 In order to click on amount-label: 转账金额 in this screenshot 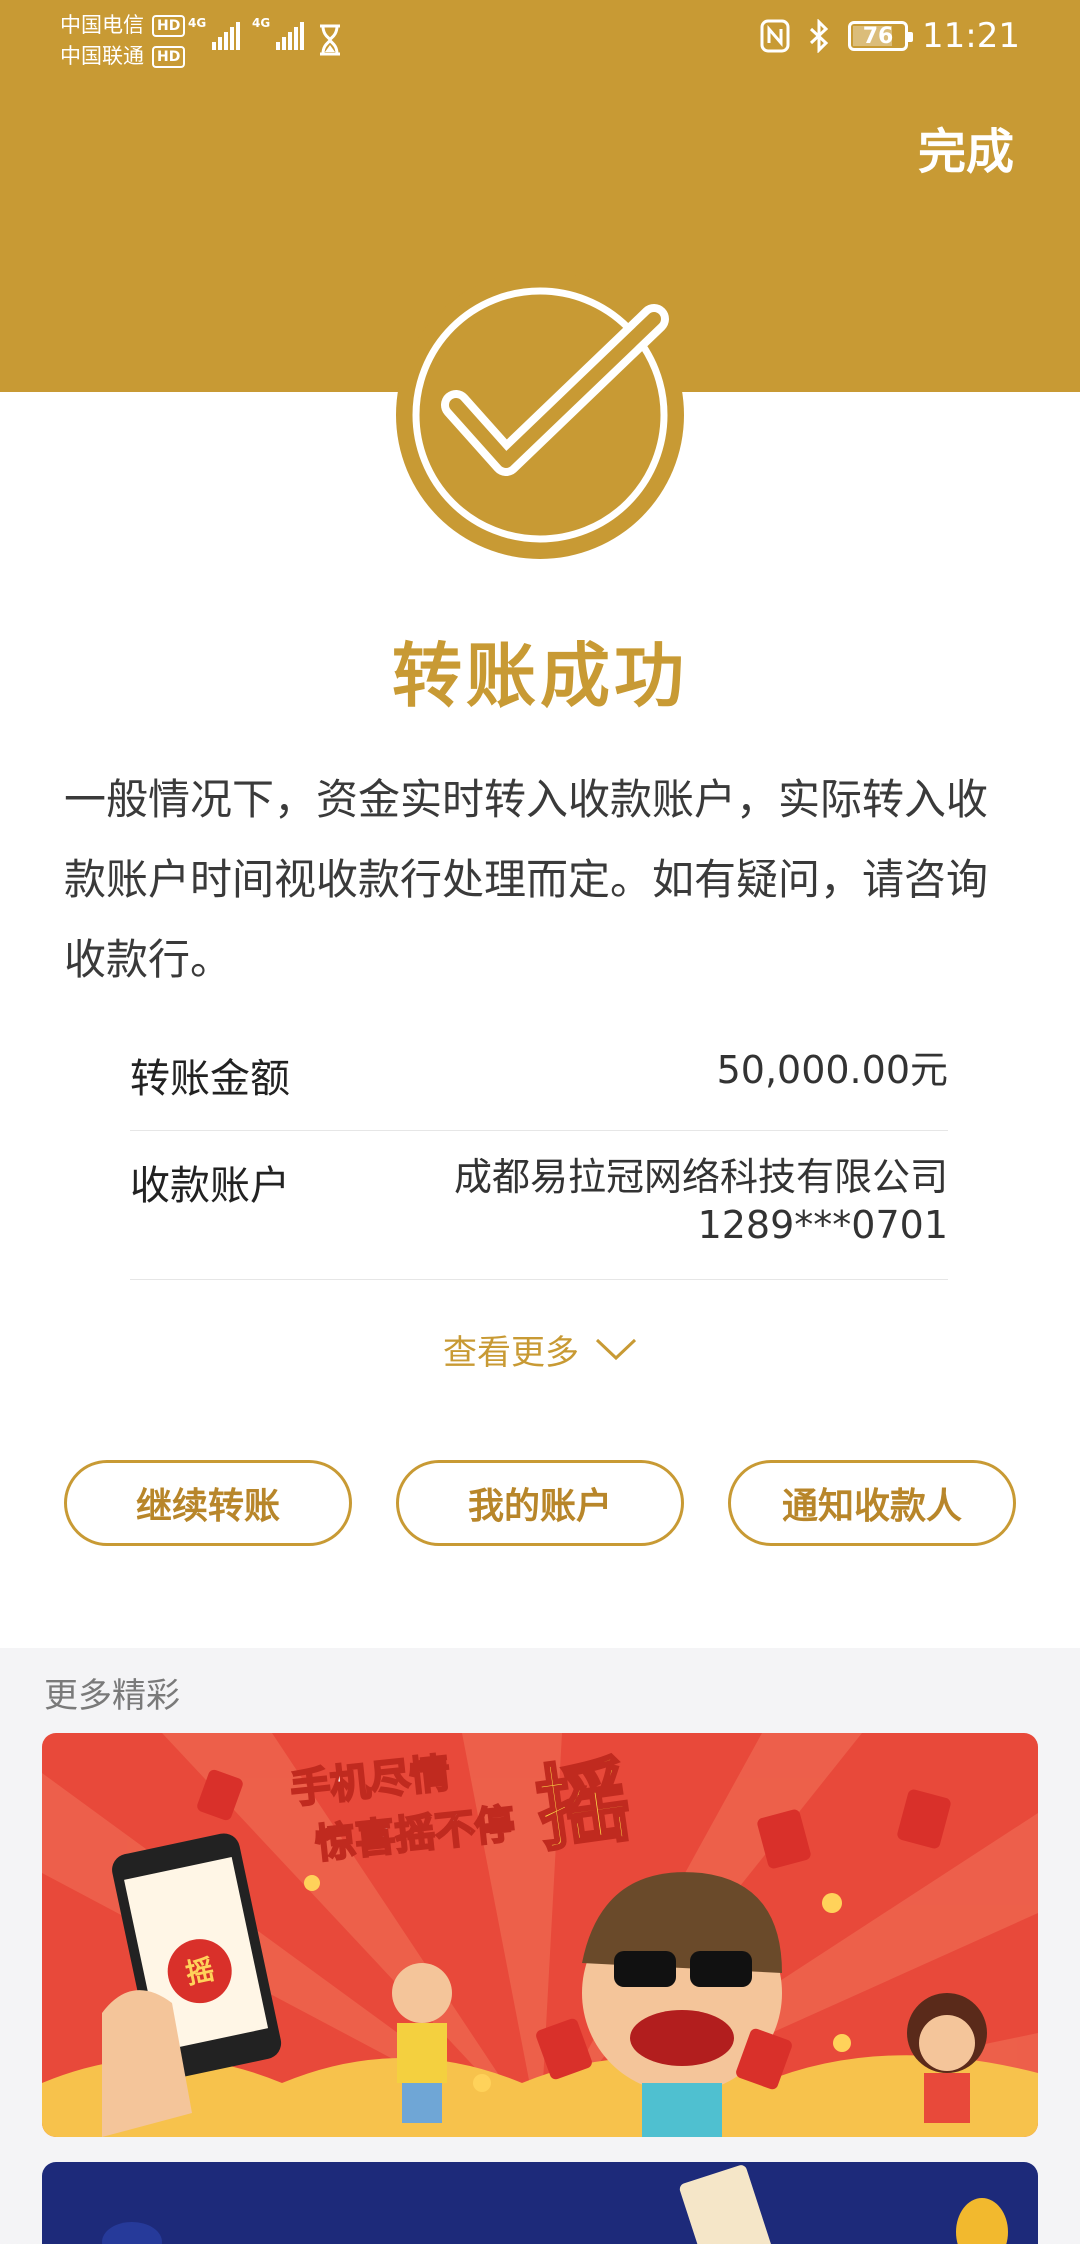, I will do `click(210, 1079)`.